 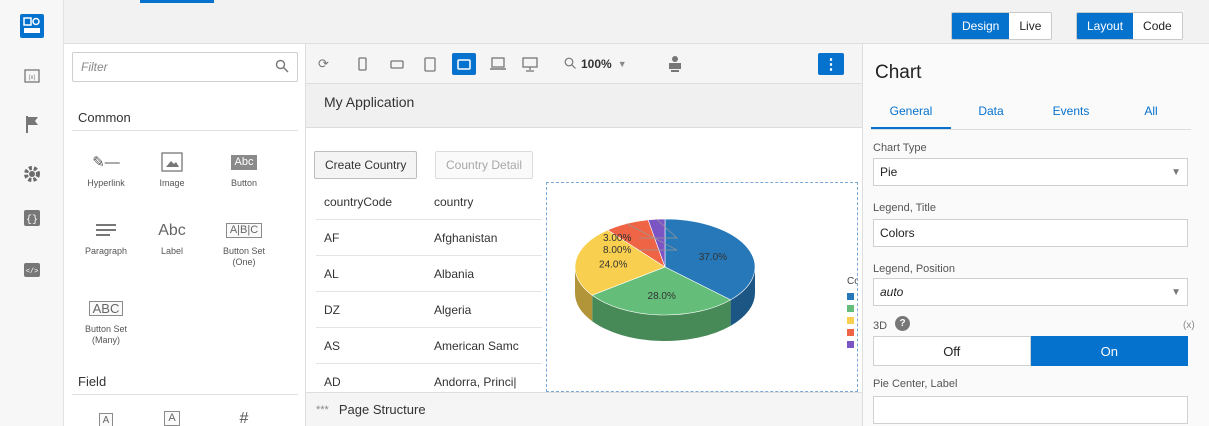 I want to click on component-label: Button Set (Many), so click(x=106, y=334).